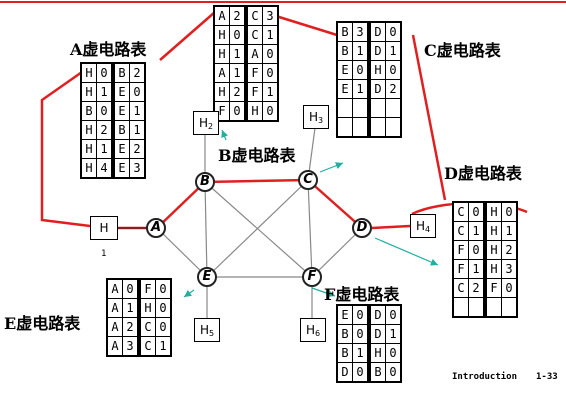 The width and height of the screenshot is (566, 413). Describe the element at coordinates (189, 293) in the screenshot. I see `arrow-E-table` at that location.